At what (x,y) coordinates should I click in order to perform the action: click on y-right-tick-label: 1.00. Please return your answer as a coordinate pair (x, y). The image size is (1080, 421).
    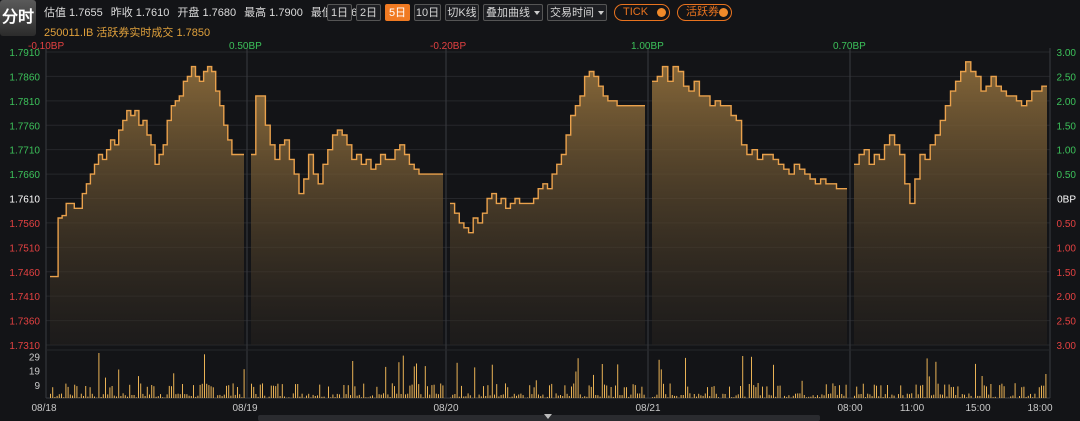
    Looking at the image, I should click on (1067, 248).